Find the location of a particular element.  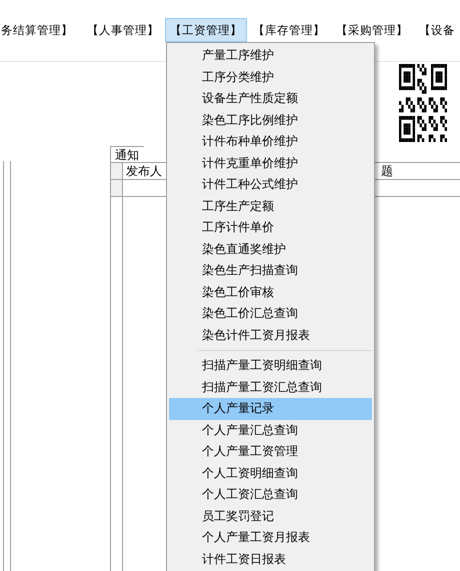

menu-option: 染色工价审核 is located at coordinates (270, 292).